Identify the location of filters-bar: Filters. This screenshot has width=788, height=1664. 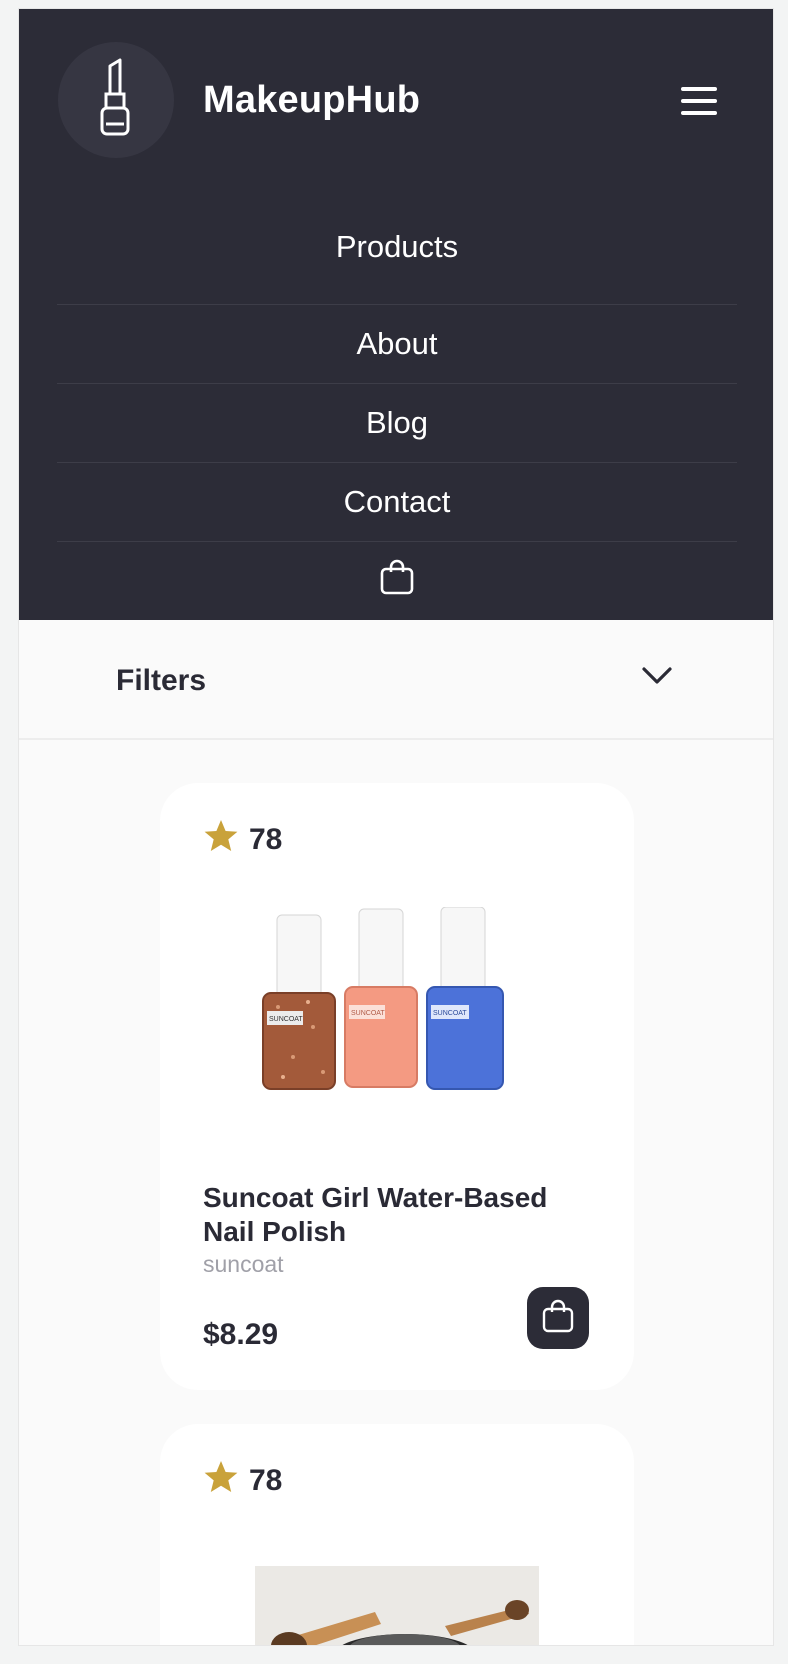
(396, 680).